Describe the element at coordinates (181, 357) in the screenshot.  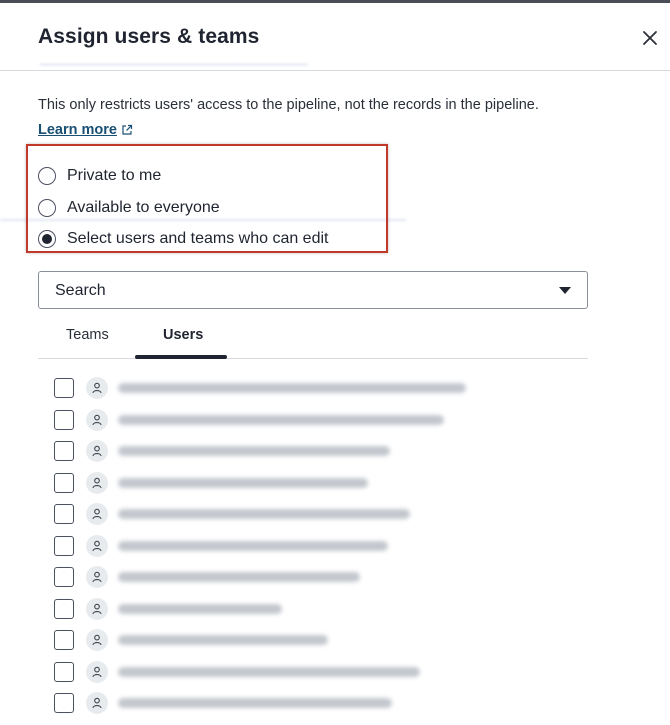
I see `active-tab-indicator` at that location.